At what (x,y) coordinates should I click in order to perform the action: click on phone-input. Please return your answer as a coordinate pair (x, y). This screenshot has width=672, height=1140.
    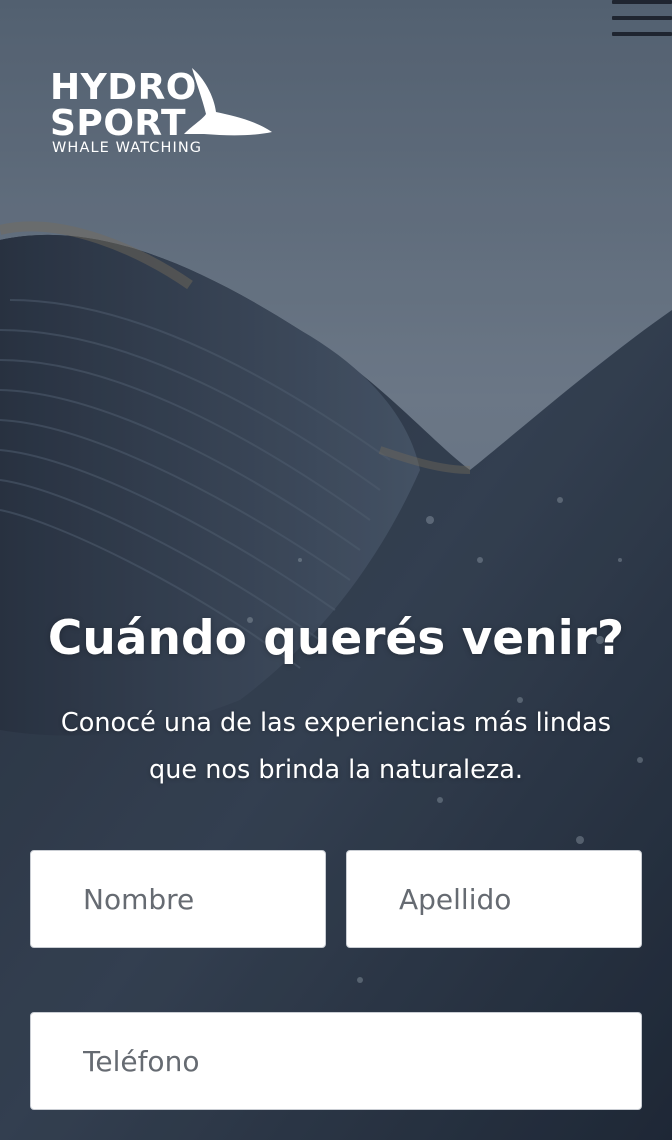
    Looking at the image, I should click on (336, 1061).